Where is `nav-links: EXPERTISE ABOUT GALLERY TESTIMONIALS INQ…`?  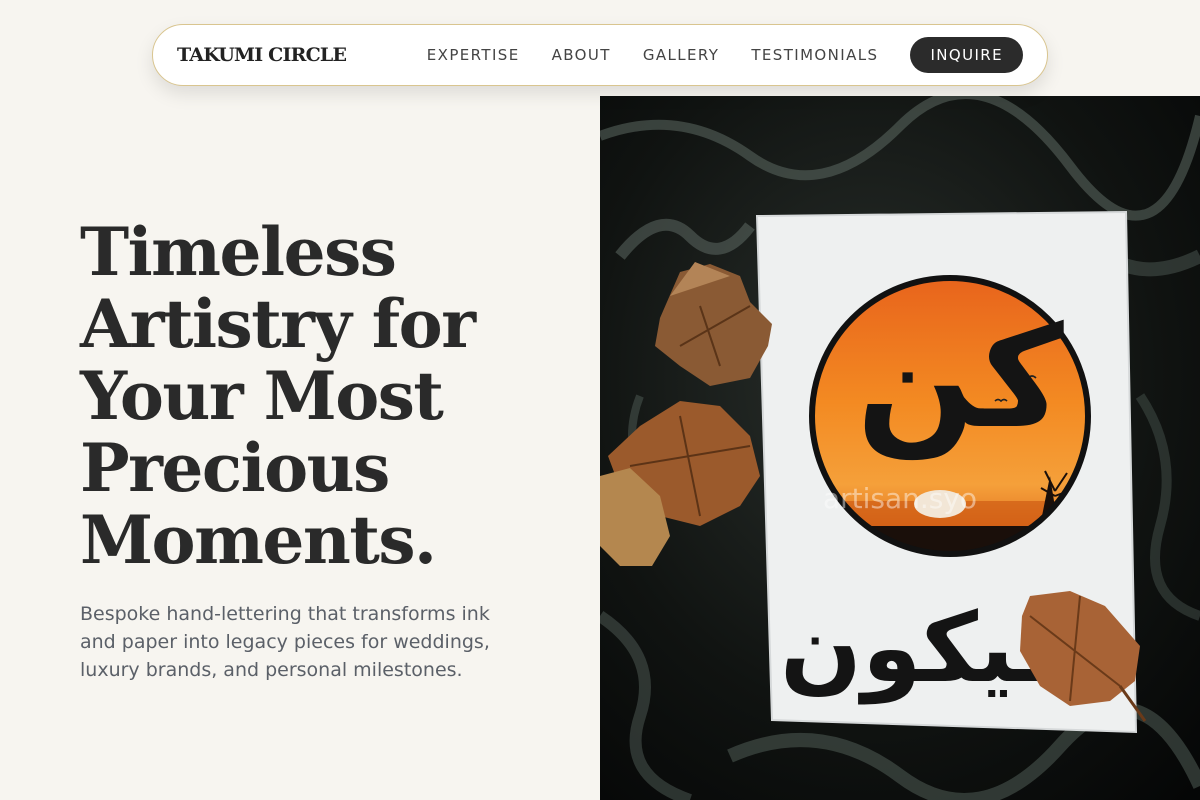
nav-links: EXPERTISE ABOUT GALLERY TESTIMONIALS INQ… is located at coordinates (725, 55).